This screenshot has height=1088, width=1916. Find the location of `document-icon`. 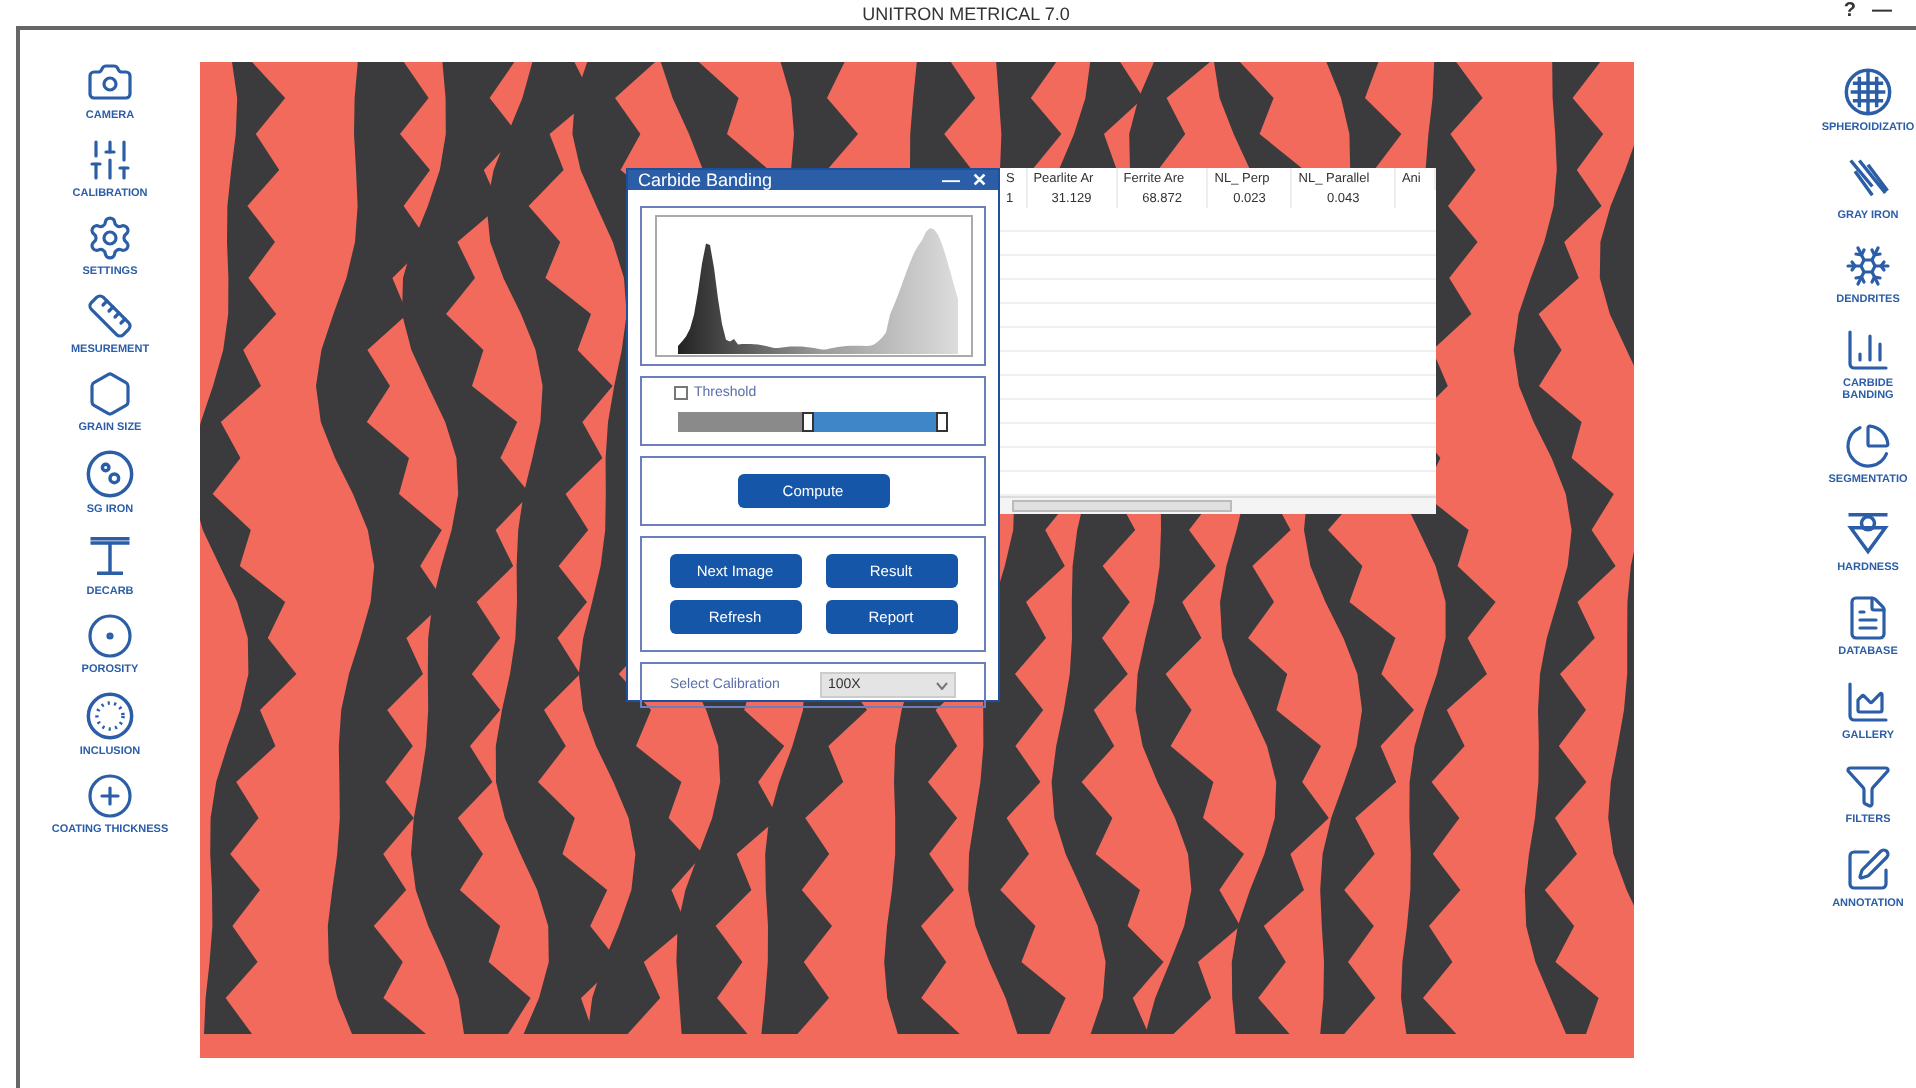

document-icon is located at coordinates (1868, 618).